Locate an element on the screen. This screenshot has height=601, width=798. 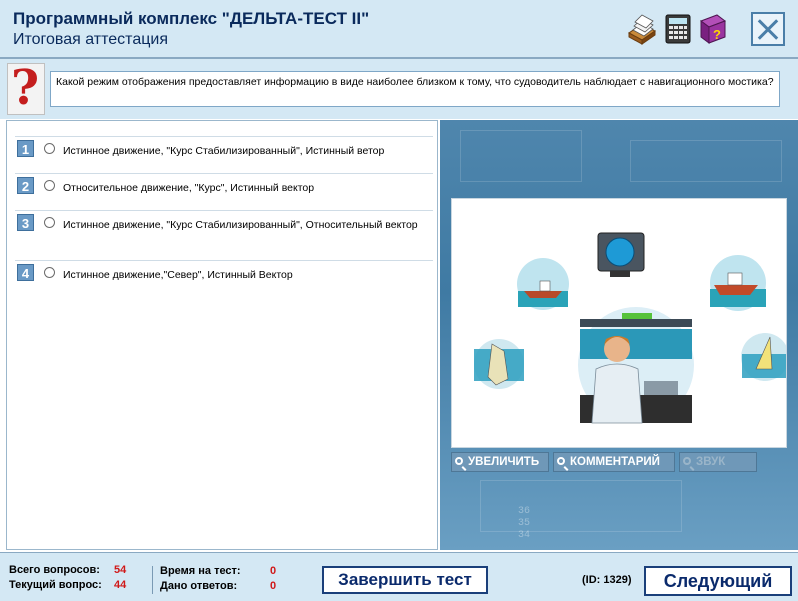
radar-bridge-illustration is located at coordinates (631, 328).